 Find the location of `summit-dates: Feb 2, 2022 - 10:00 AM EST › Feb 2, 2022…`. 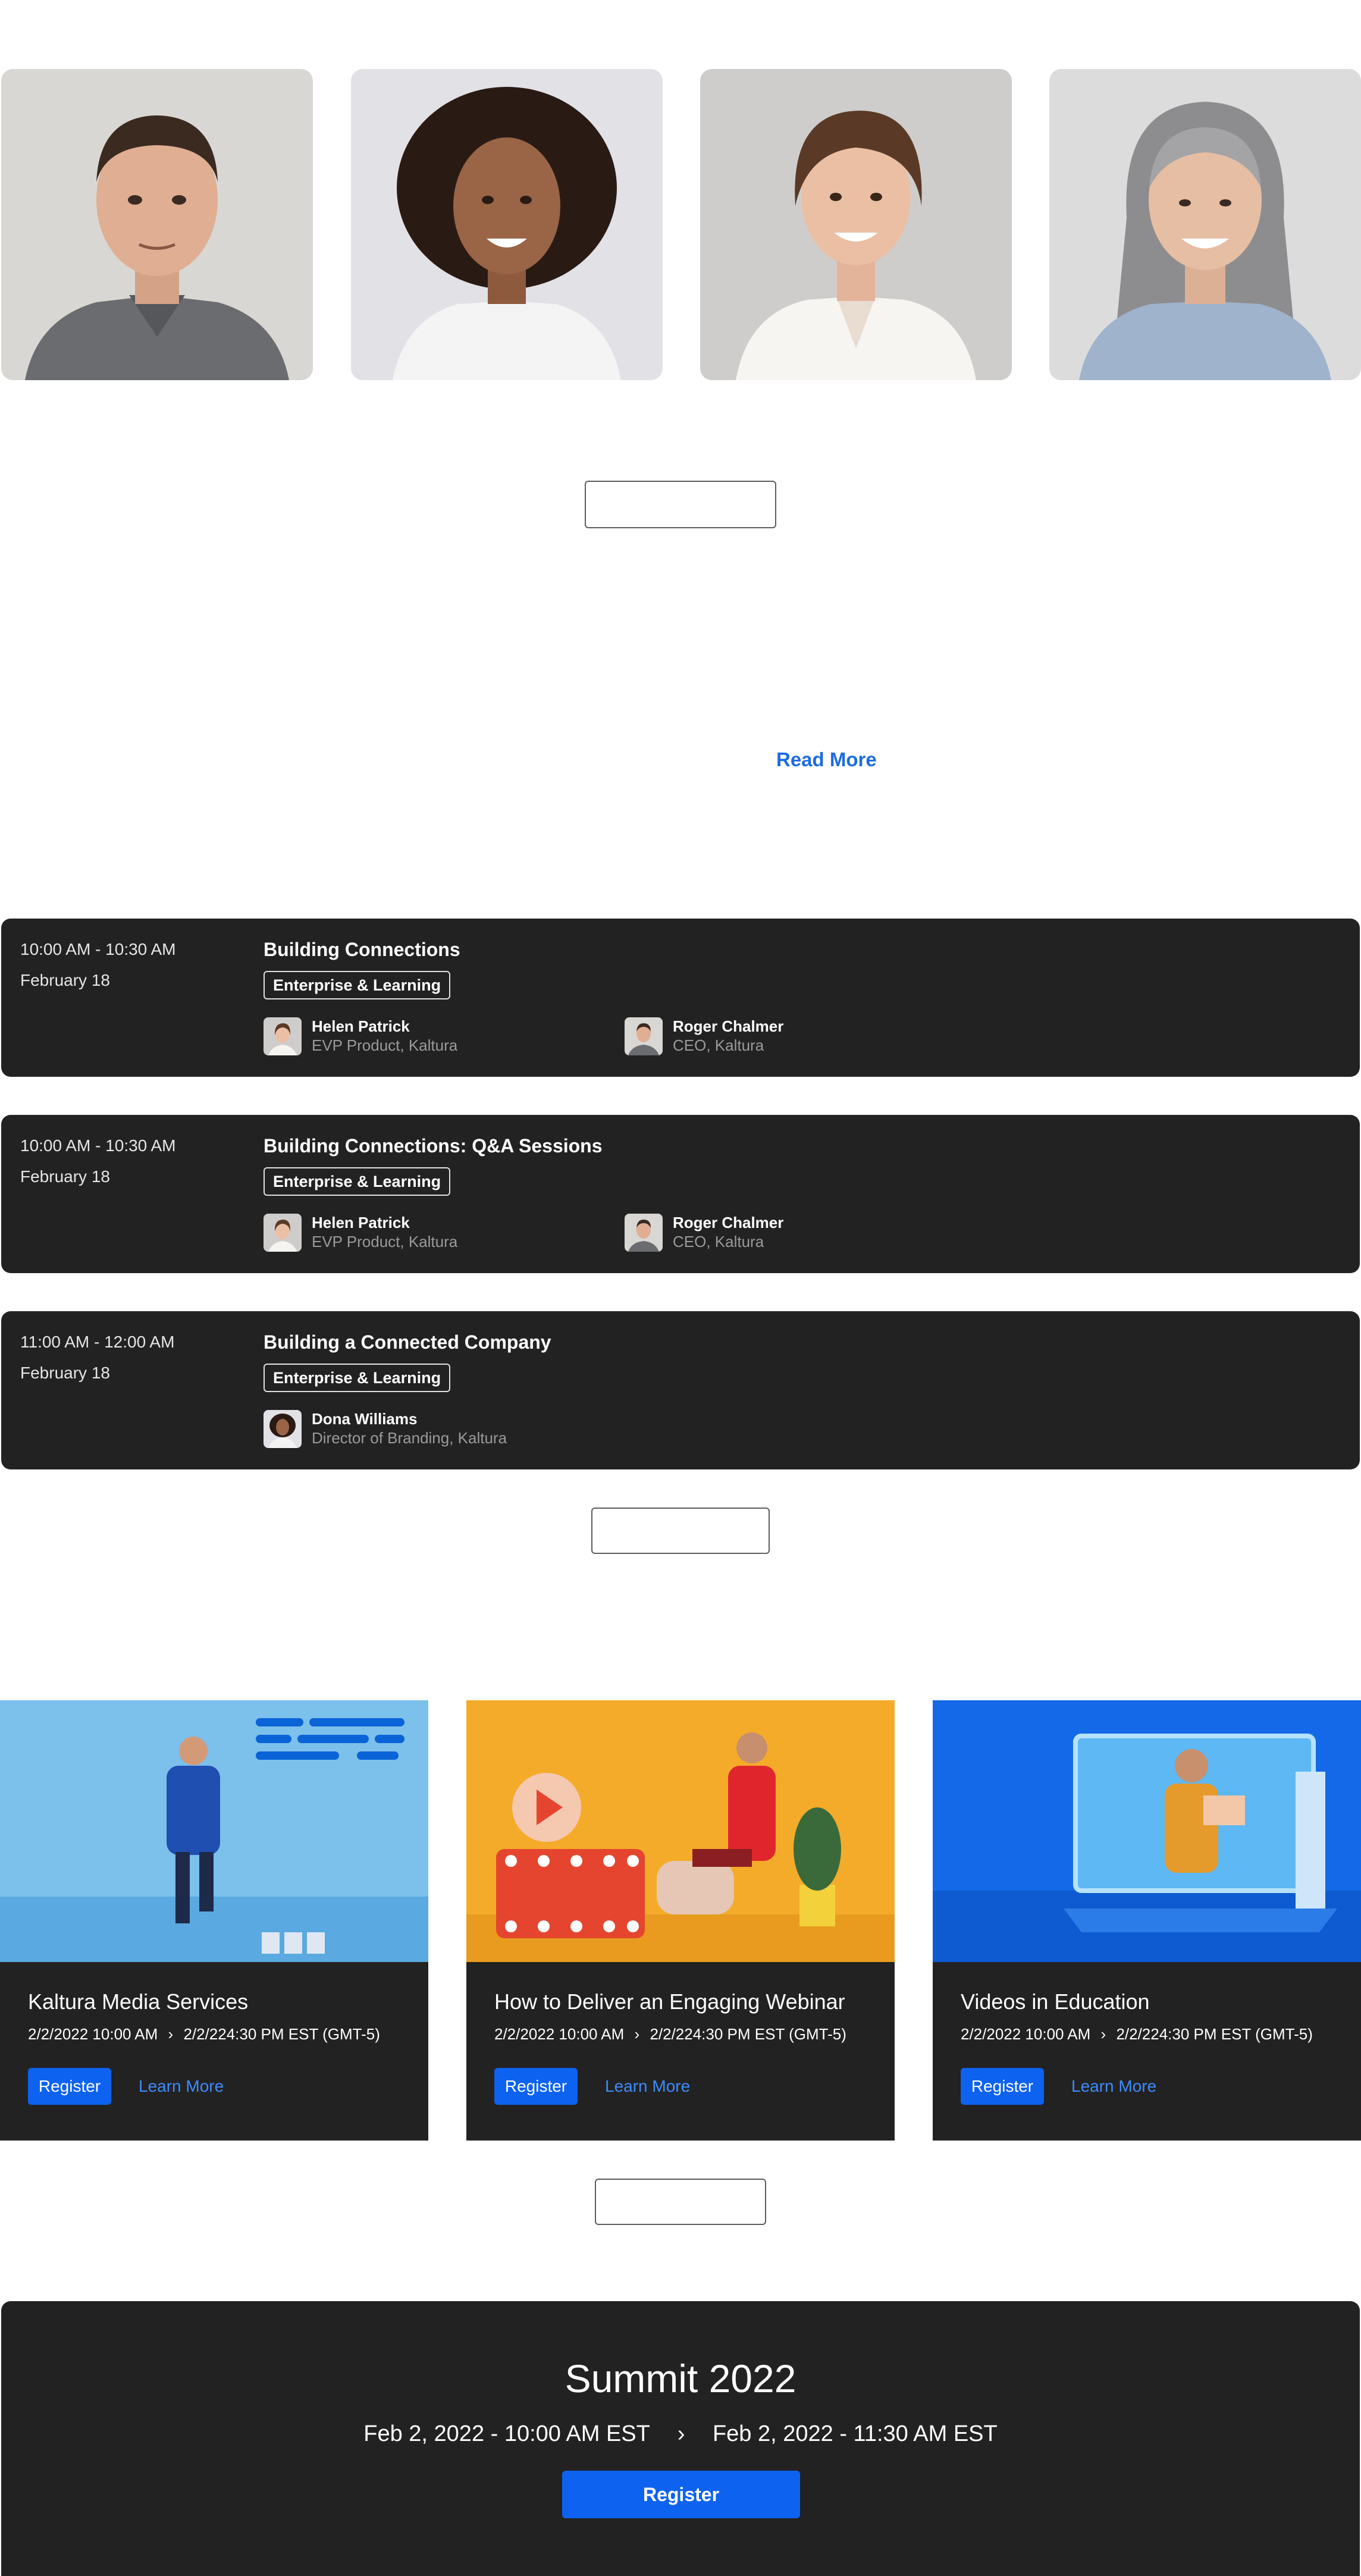

summit-dates: Feb 2, 2022 - 10:00 AM EST › Feb 2, 2022… is located at coordinates (680, 2434).